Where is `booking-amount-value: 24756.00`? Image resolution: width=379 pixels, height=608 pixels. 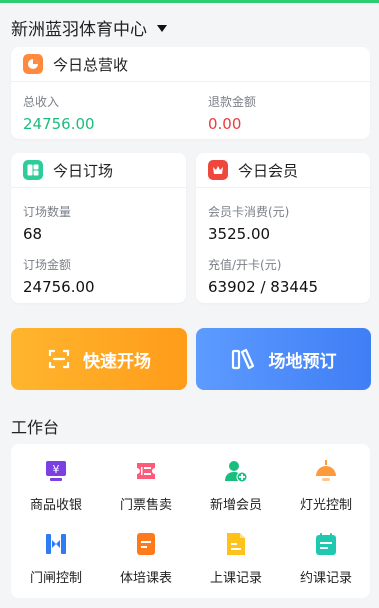
booking-amount-value: 24756.00 is located at coordinates (59, 287).